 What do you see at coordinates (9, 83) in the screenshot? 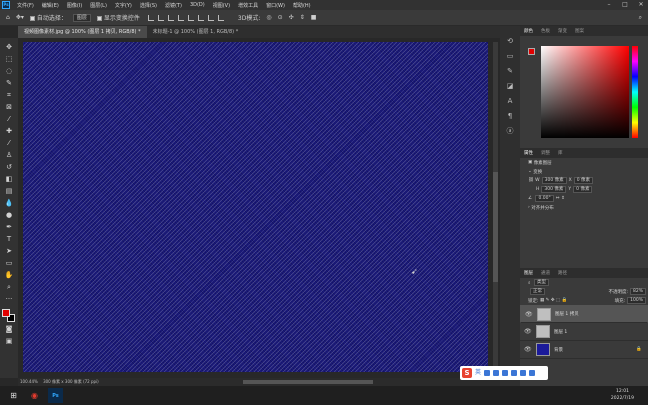
I see `quick-select-tool-icon: ✎` at bounding box center [9, 83].